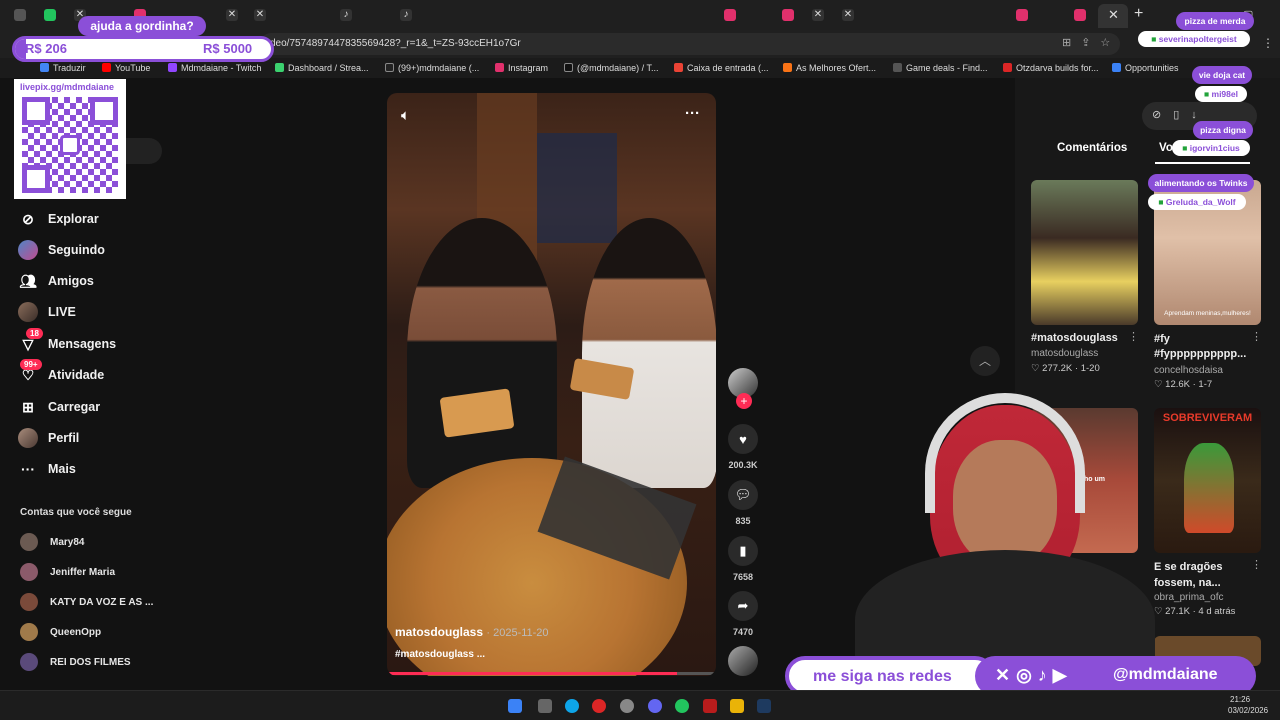  I want to click on tab-comentarios: Comentários, so click(1092, 148).